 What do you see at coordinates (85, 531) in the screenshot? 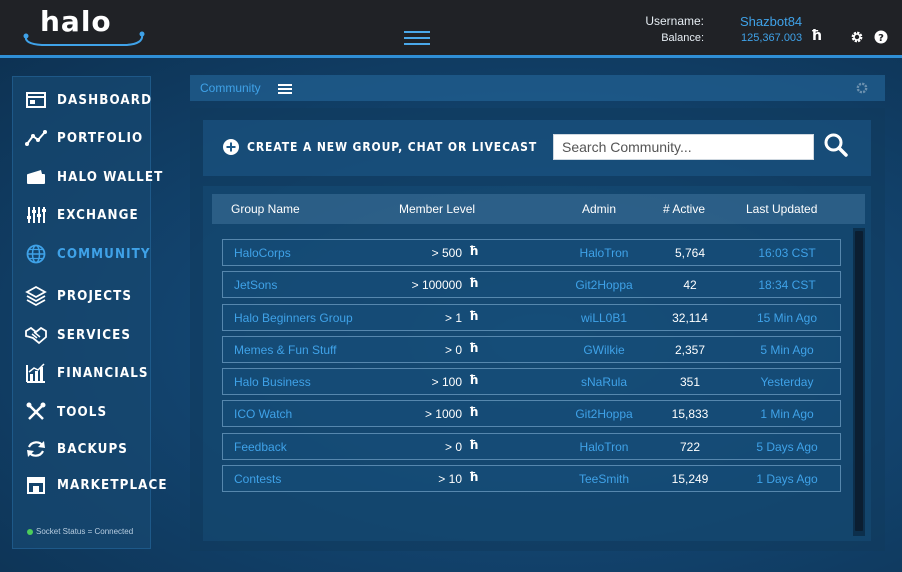
I see `socket-status-text: Socket Status = Connected` at bounding box center [85, 531].